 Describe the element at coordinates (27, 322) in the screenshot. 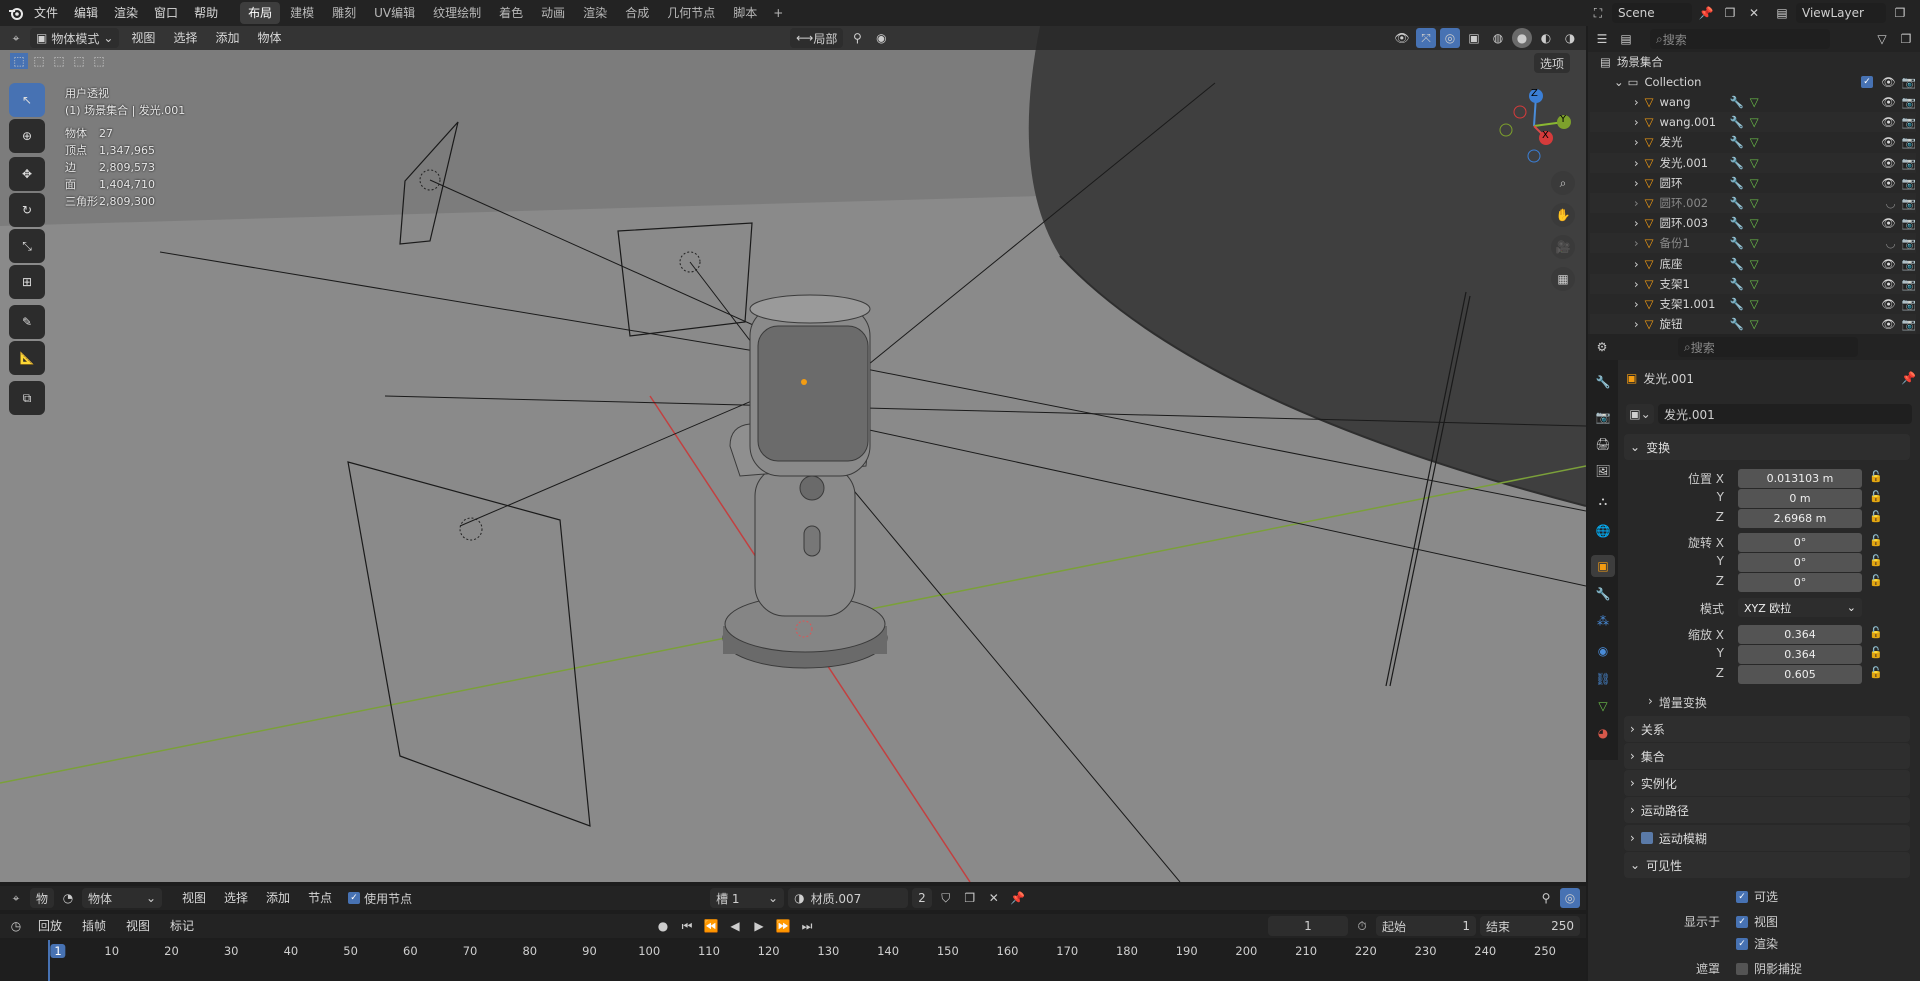

I see `annotate-tool-icon: ✎` at that location.